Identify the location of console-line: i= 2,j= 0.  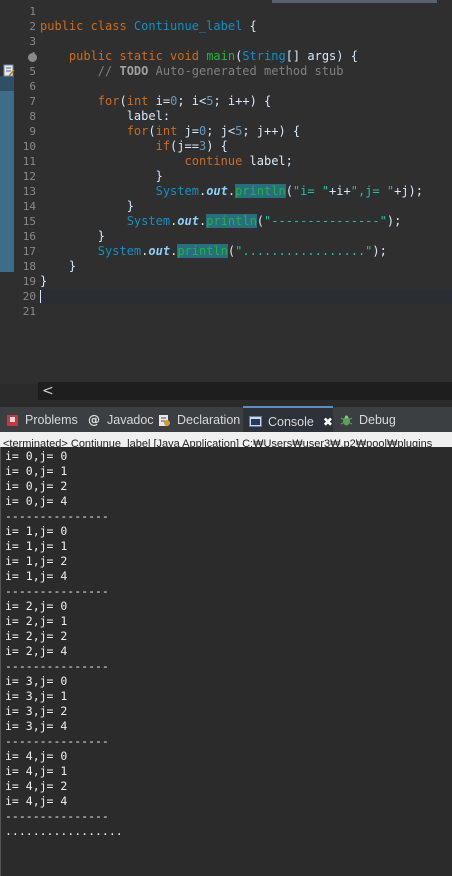
(36, 606).